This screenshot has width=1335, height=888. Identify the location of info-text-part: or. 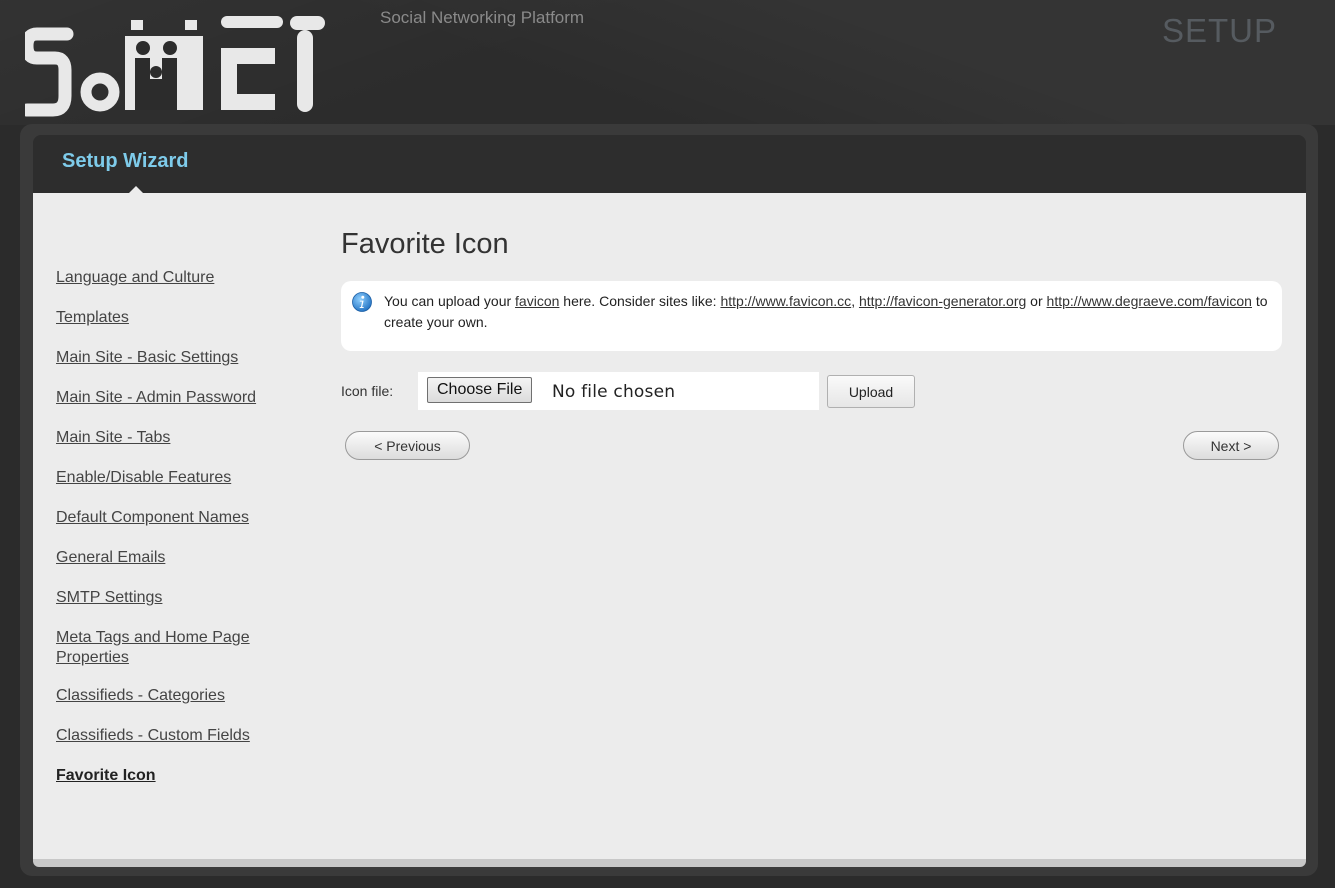
(1036, 301).